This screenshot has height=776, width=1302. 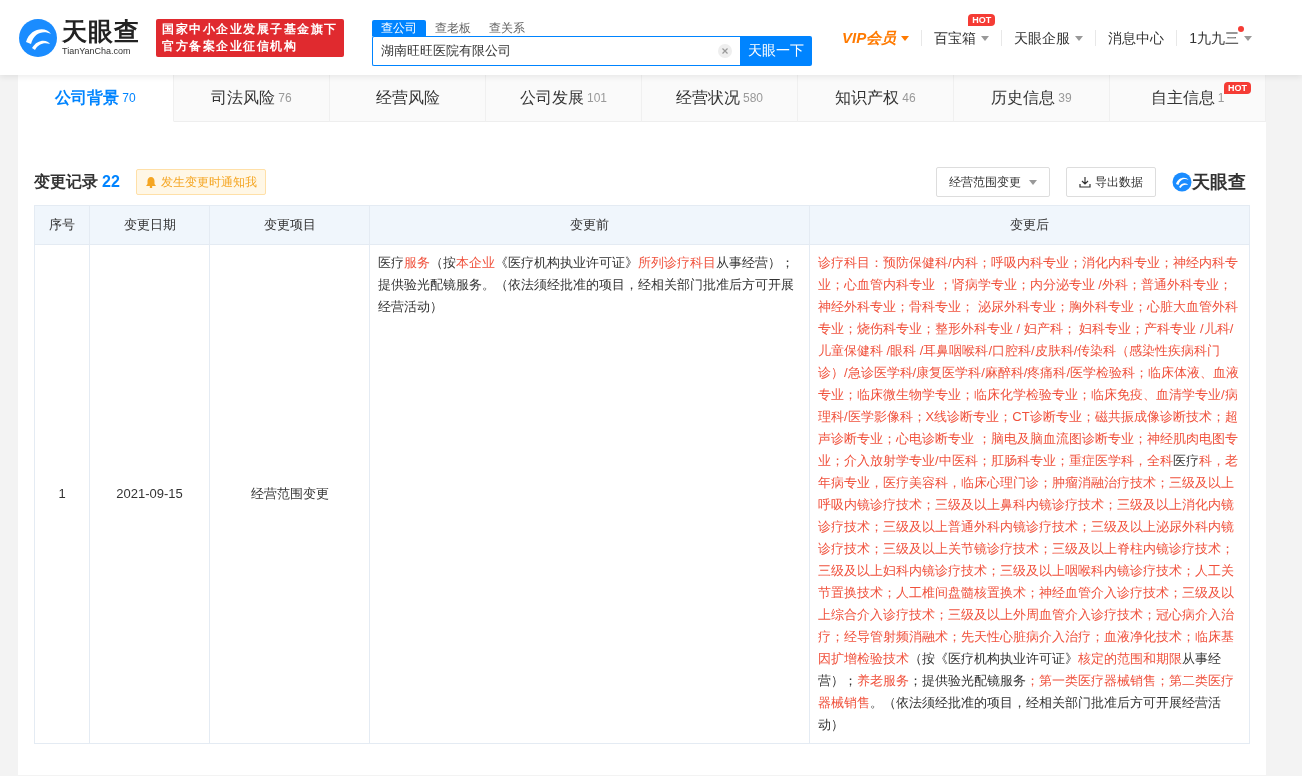 I want to click on clear-icon, so click(x=724, y=50).